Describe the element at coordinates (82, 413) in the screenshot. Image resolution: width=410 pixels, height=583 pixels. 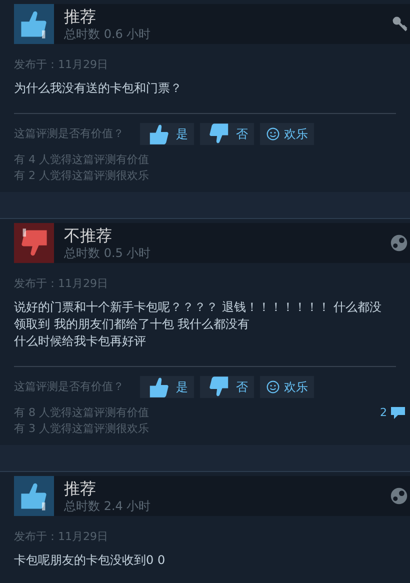
I see `helpful-count: 有 8 人觉得这篇评测有价值` at that location.